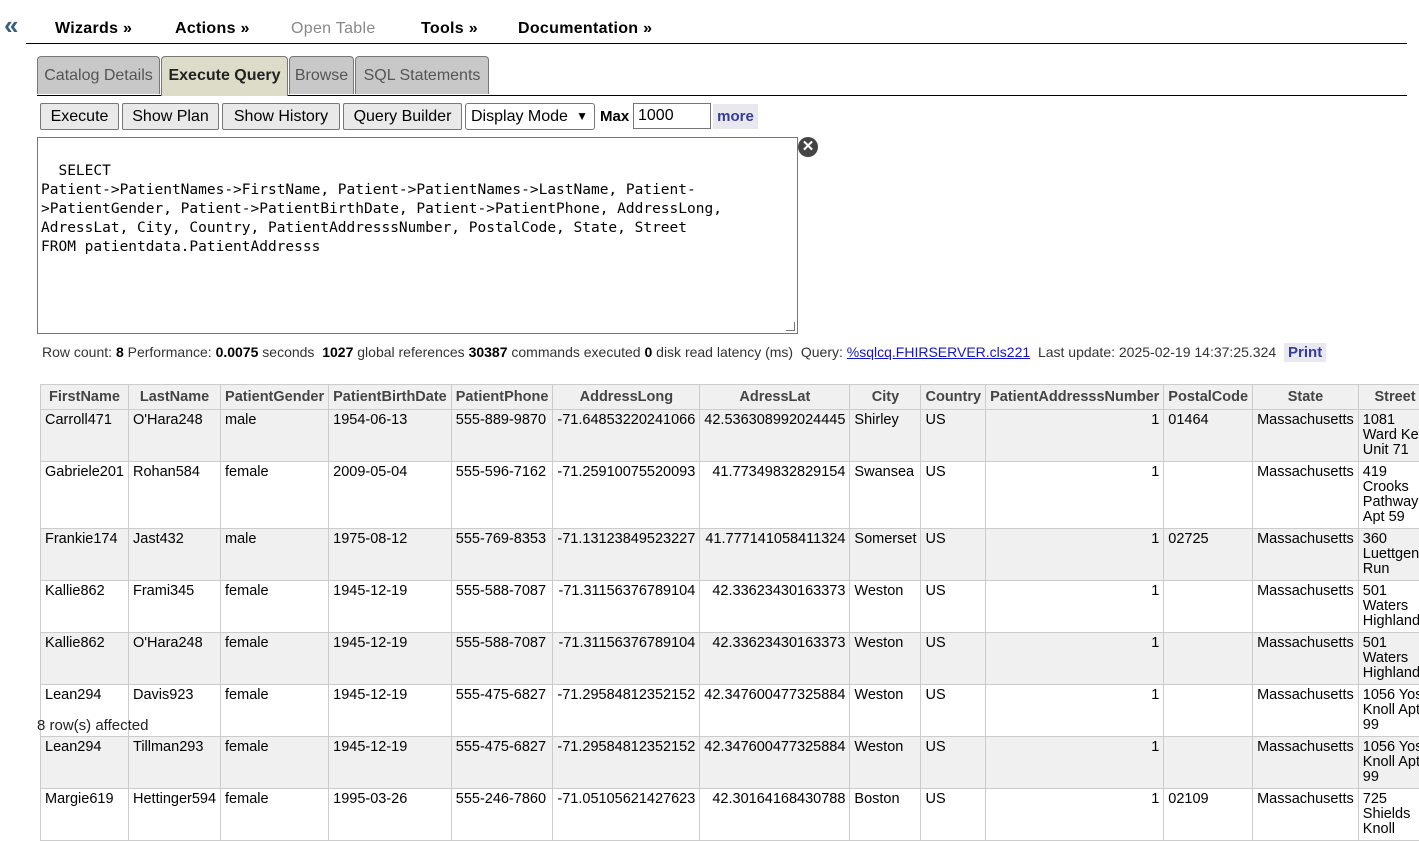  Describe the element at coordinates (885, 495) in the screenshot. I see `table-cell: Swansea` at that location.